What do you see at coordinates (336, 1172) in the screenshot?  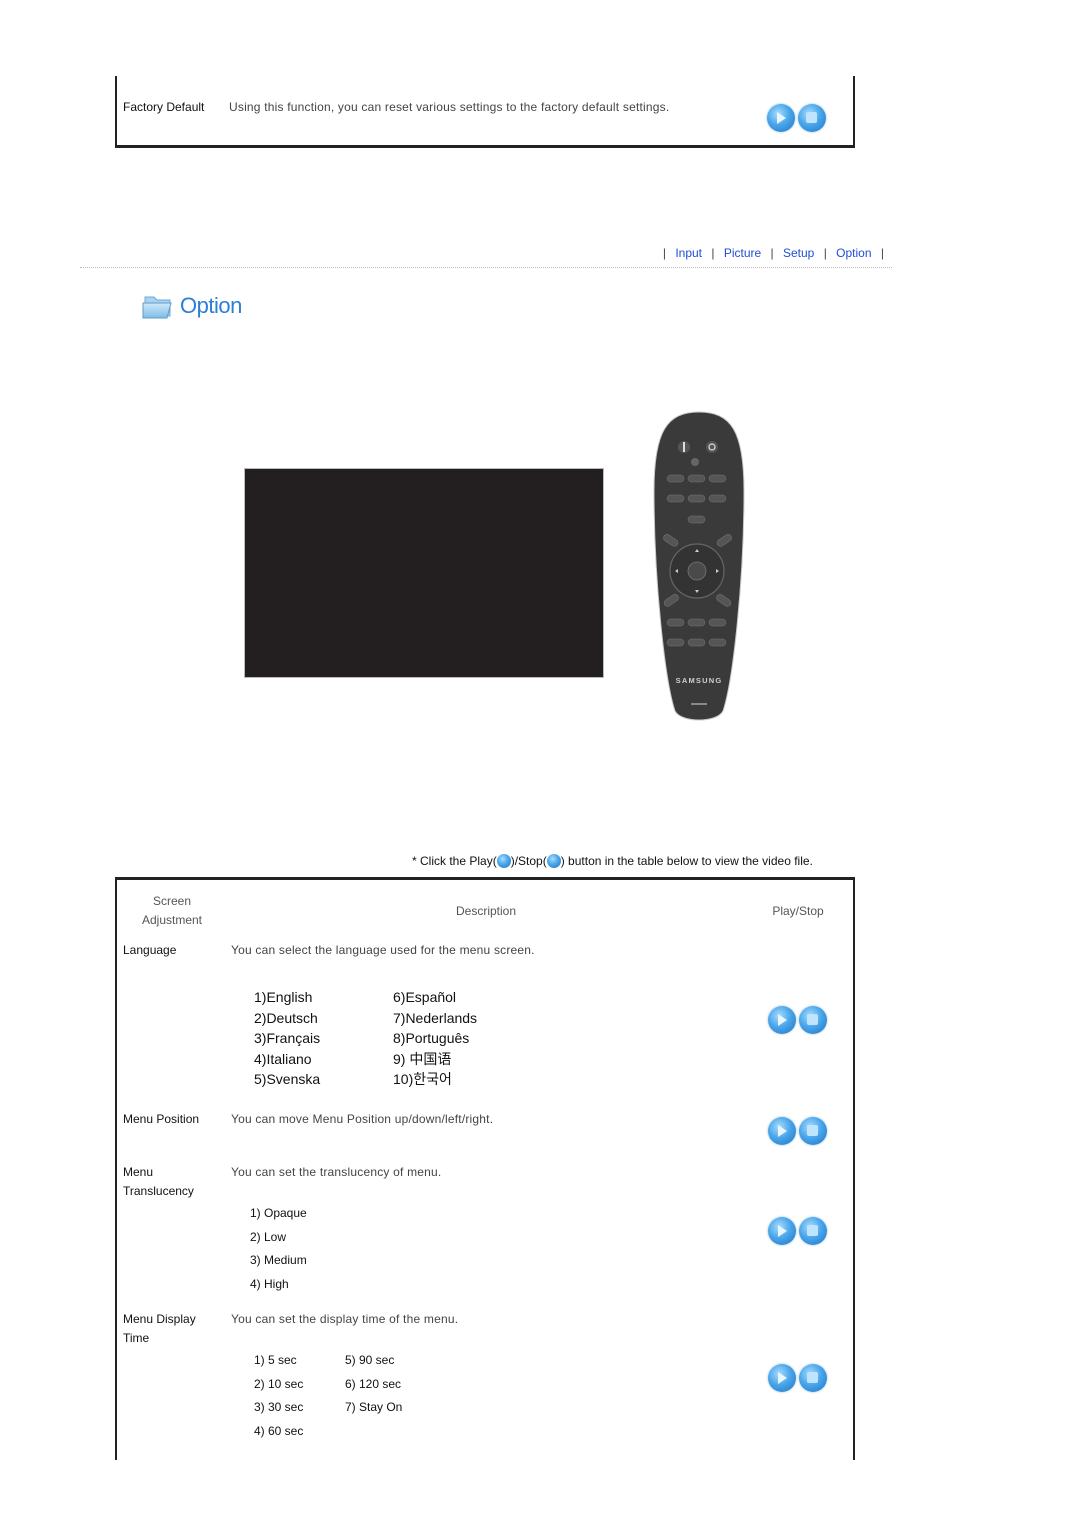 I see `row-description-menu-translucency: You can set the translucency of menu.` at bounding box center [336, 1172].